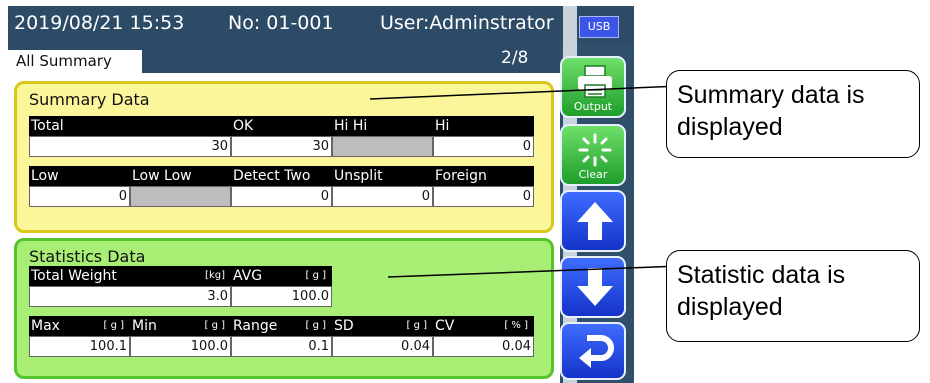 The image size is (930, 383). I want to click on summary-callout: Summary data is displayed, so click(793, 114).